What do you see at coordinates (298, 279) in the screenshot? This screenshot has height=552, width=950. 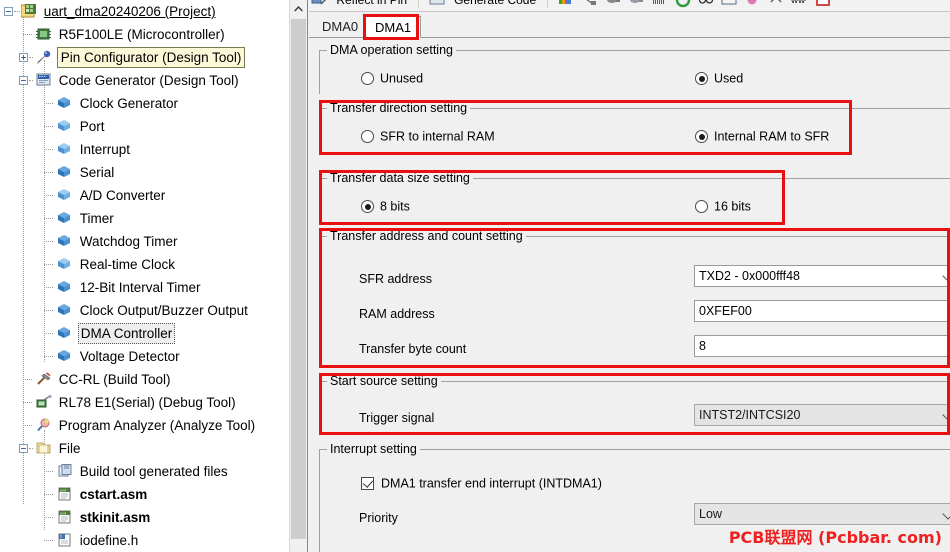 I see `scroll-thumb` at bounding box center [298, 279].